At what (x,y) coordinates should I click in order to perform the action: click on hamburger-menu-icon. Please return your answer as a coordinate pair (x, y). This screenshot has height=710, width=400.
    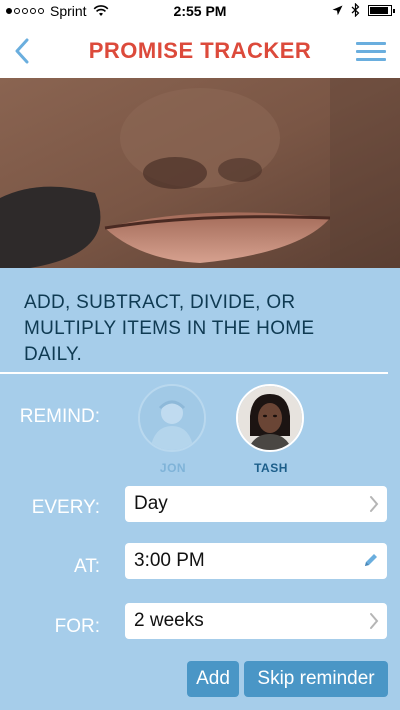
    Looking at the image, I should click on (371, 43).